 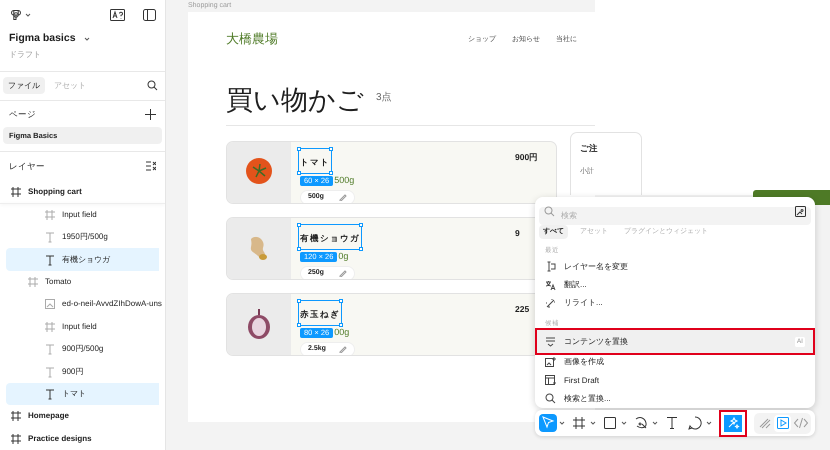 What do you see at coordinates (27, 166) in the screenshot?
I see `section-title: レイヤー` at bounding box center [27, 166].